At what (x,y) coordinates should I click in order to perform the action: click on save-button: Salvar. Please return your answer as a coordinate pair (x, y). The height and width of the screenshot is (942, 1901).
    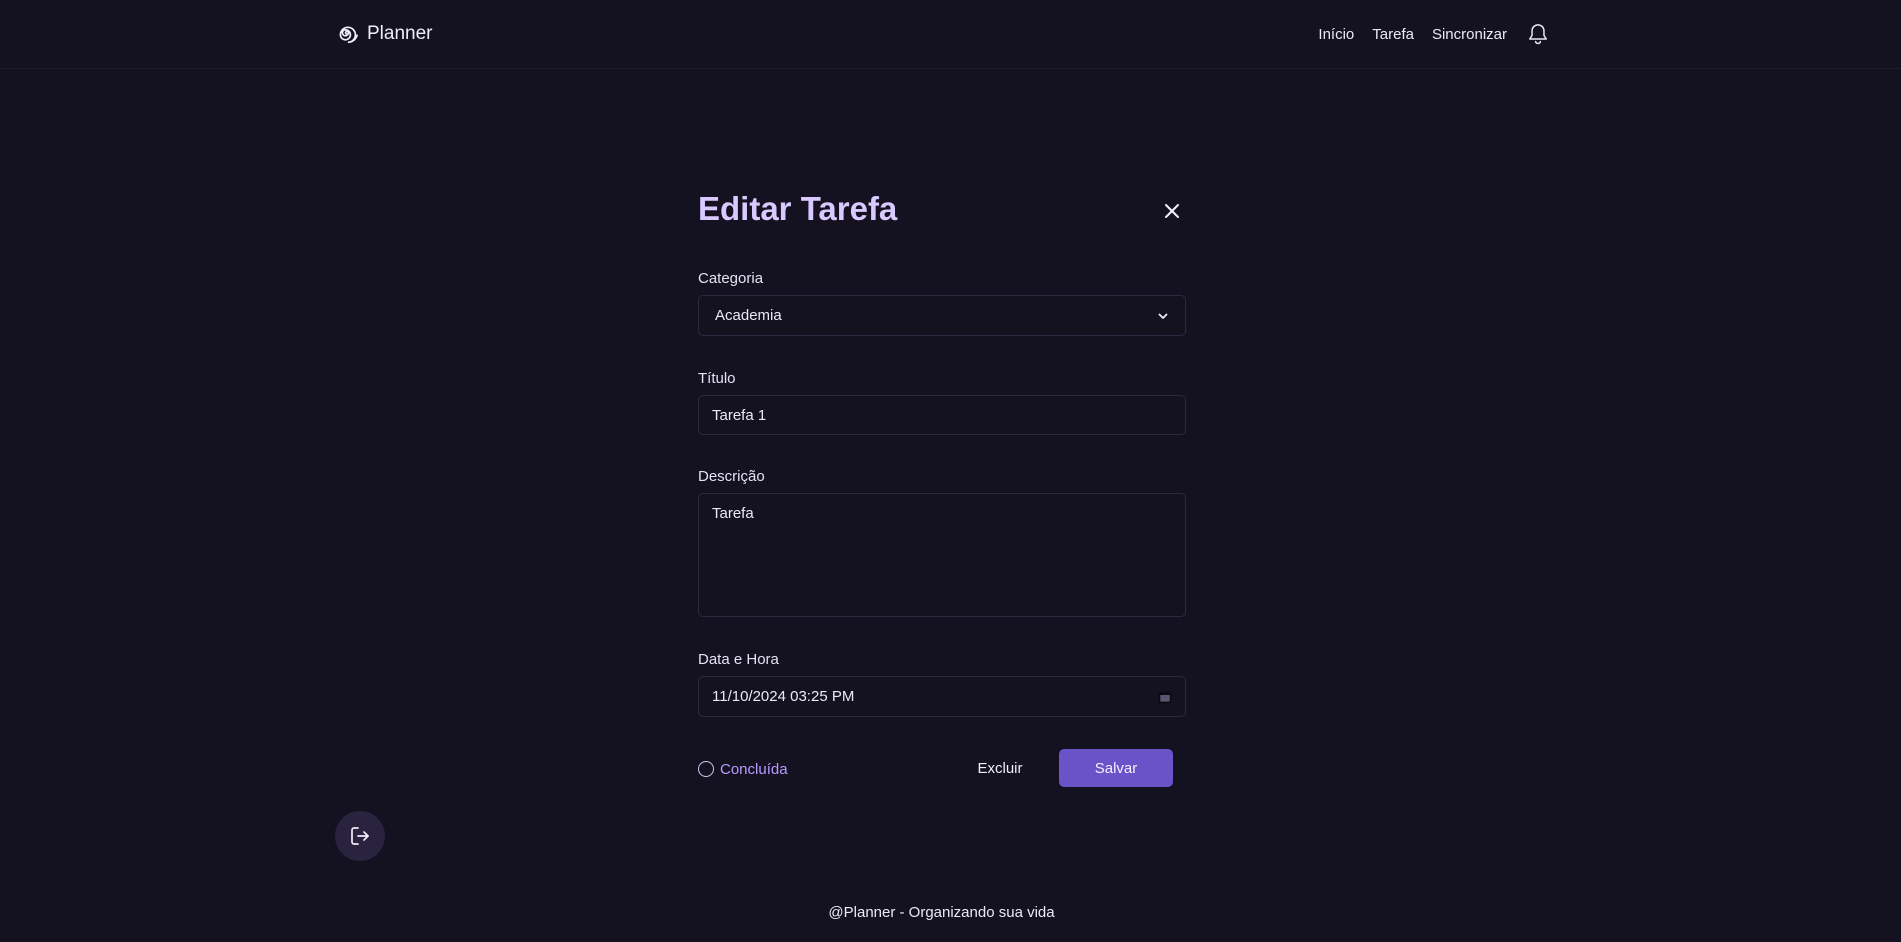
    Looking at the image, I should click on (1116, 768).